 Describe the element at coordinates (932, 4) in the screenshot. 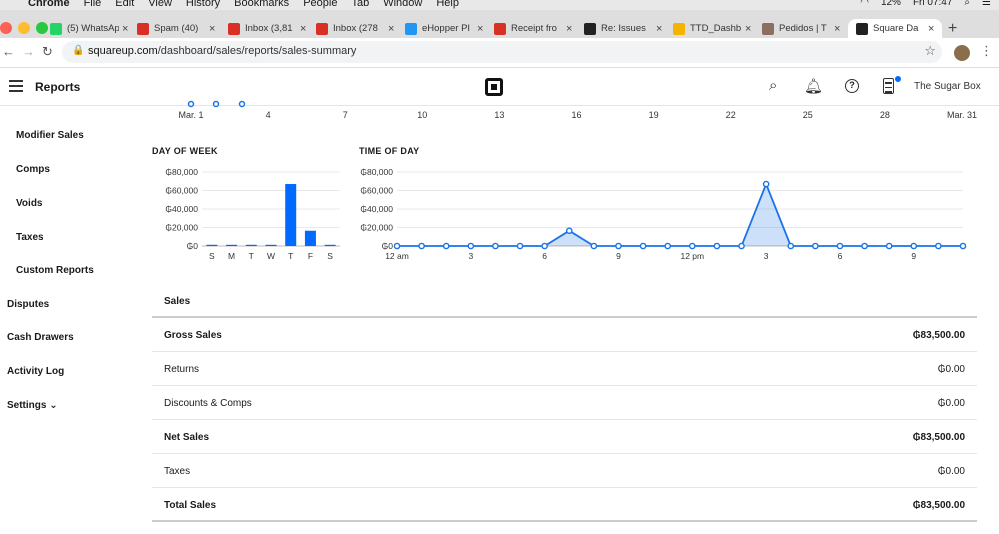

I see `clock: Fri 07:47` at that location.